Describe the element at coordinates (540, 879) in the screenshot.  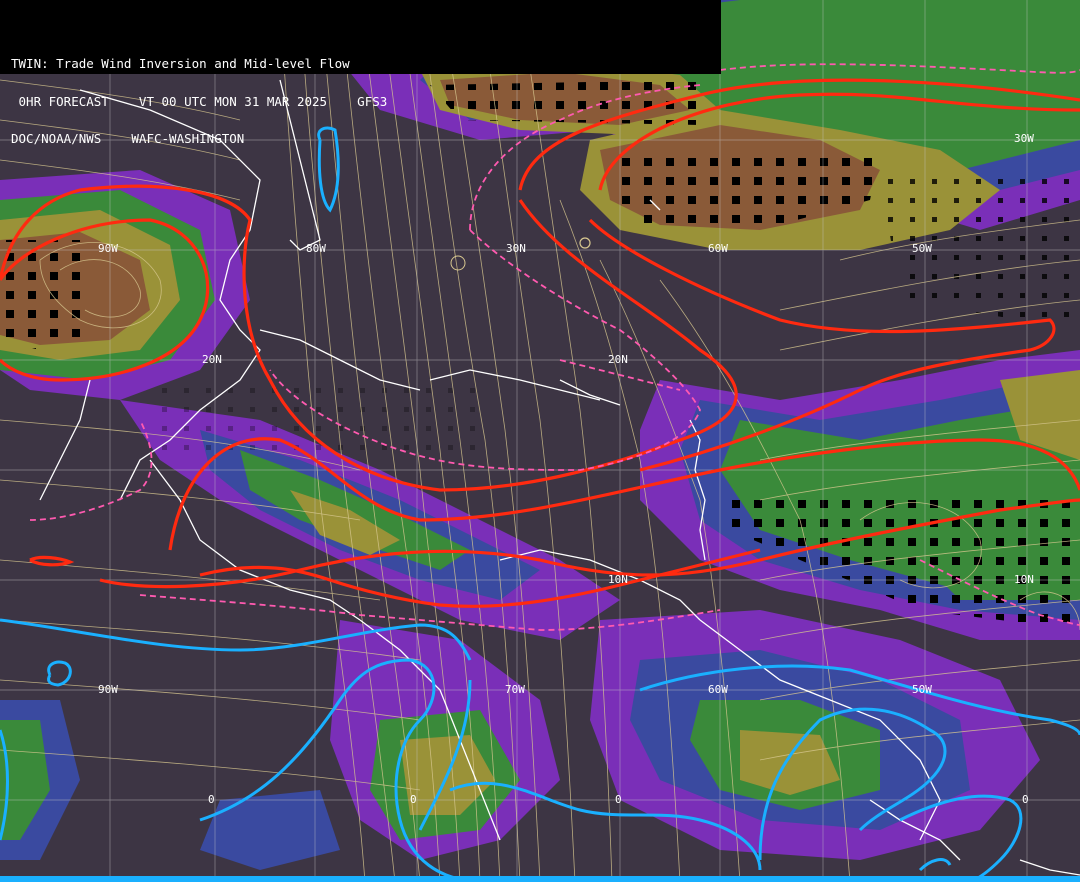
I see `bottom-border` at that location.